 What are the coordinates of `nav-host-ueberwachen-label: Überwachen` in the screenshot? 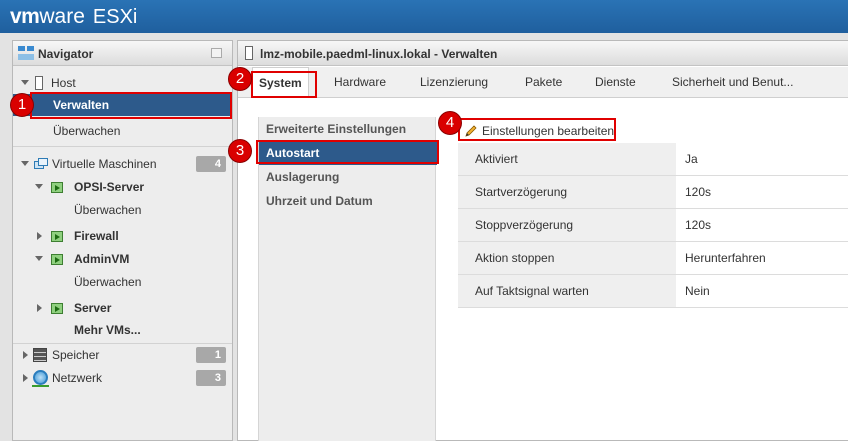 It's located at (87, 131).